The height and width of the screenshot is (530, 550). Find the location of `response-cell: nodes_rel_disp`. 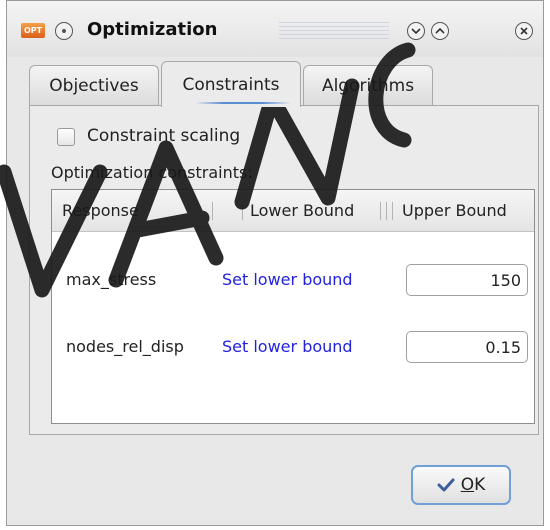

response-cell: nodes_rel_disp is located at coordinates (125, 346).